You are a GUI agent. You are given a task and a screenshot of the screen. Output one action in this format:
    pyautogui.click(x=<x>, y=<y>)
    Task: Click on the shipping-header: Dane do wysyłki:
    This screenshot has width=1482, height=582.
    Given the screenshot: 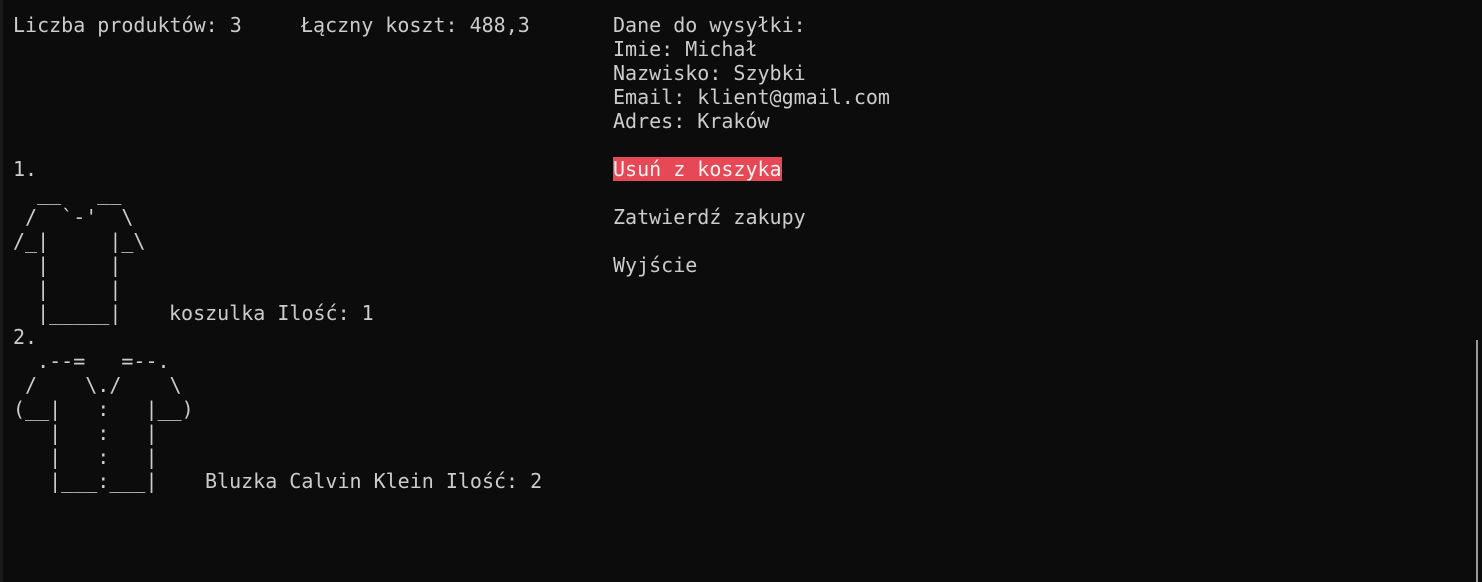 What is the action you would take?
    pyautogui.click(x=709, y=25)
    